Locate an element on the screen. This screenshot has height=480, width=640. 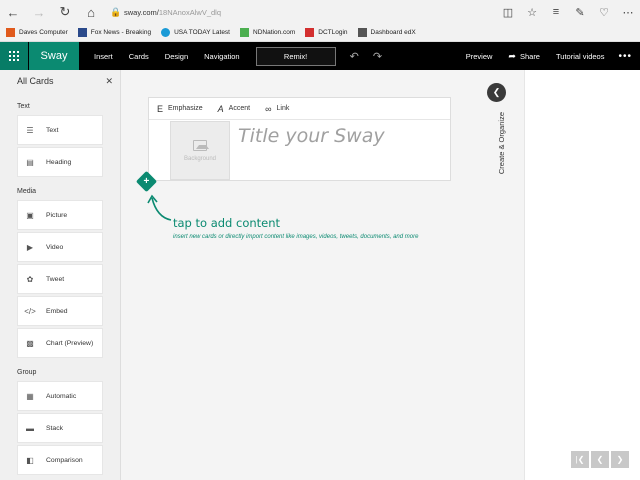
url-field: 🔒 sway.com/18NAnoxAlwV_dlq is located at coordinates (303, 12).